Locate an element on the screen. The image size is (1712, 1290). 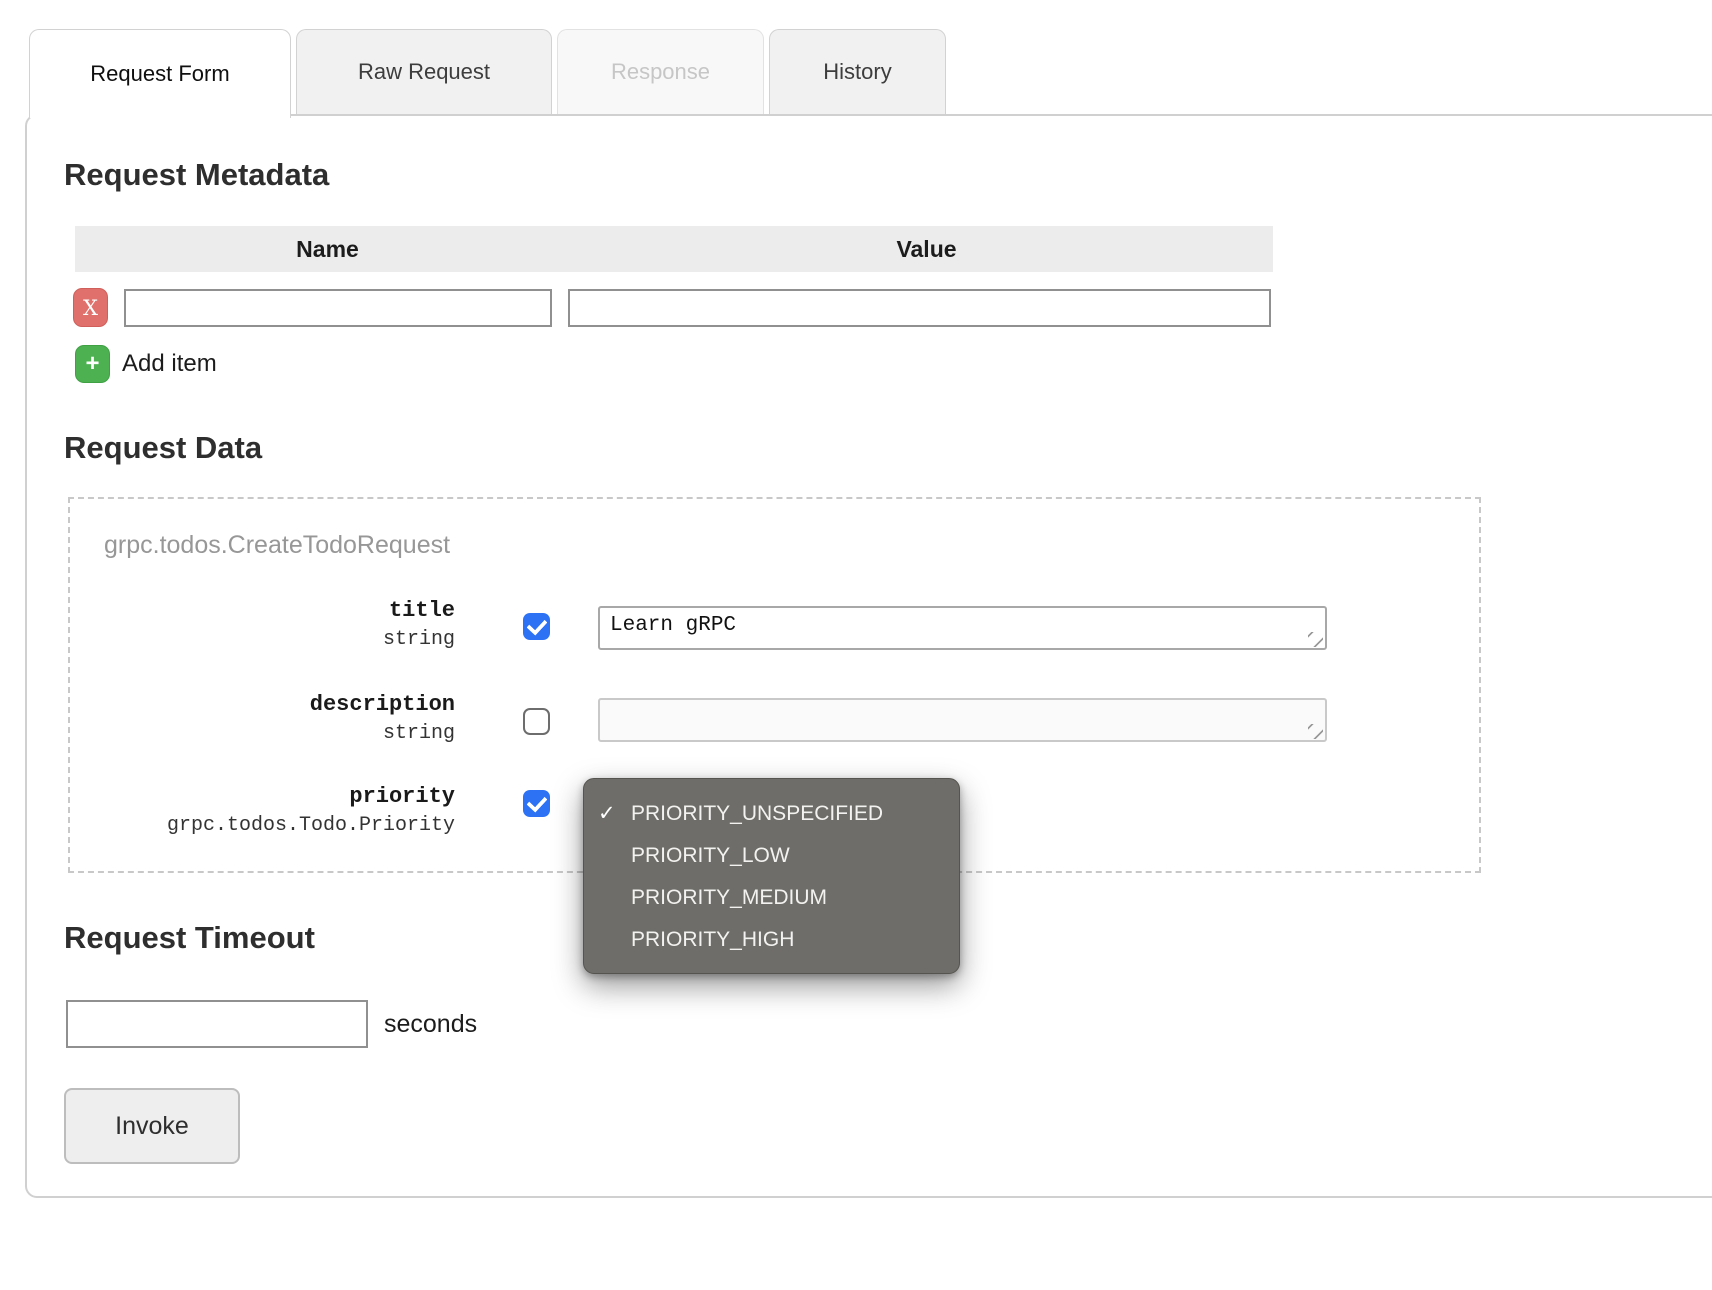
menu-item-label: PRIORITY_HIGH is located at coordinates (713, 939).